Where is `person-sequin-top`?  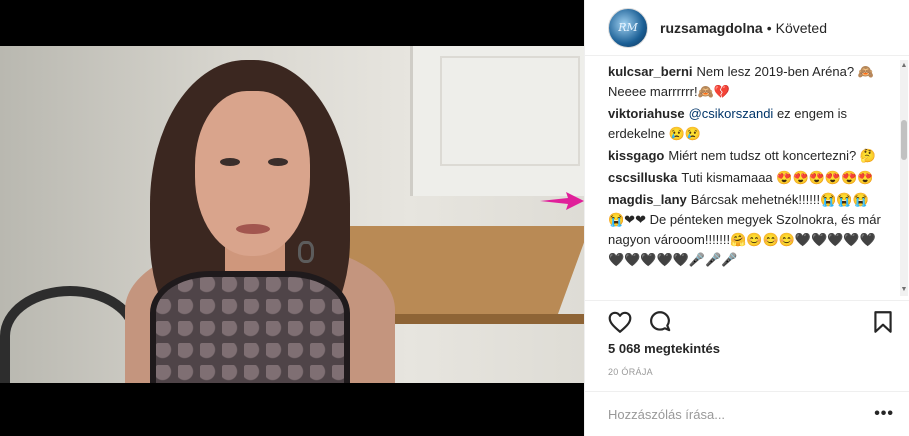 person-sequin-top is located at coordinates (250, 327).